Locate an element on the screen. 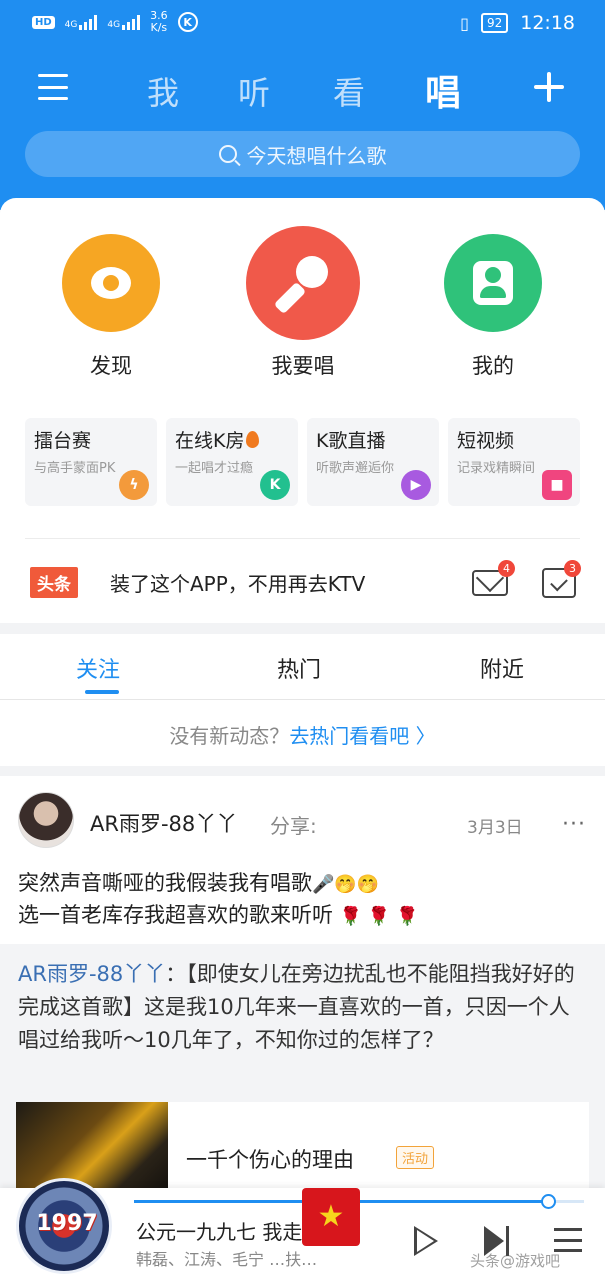  tile-k-live: K歌直播 听歌声邂逅你 ▶ is located at coordinates (373, 462).